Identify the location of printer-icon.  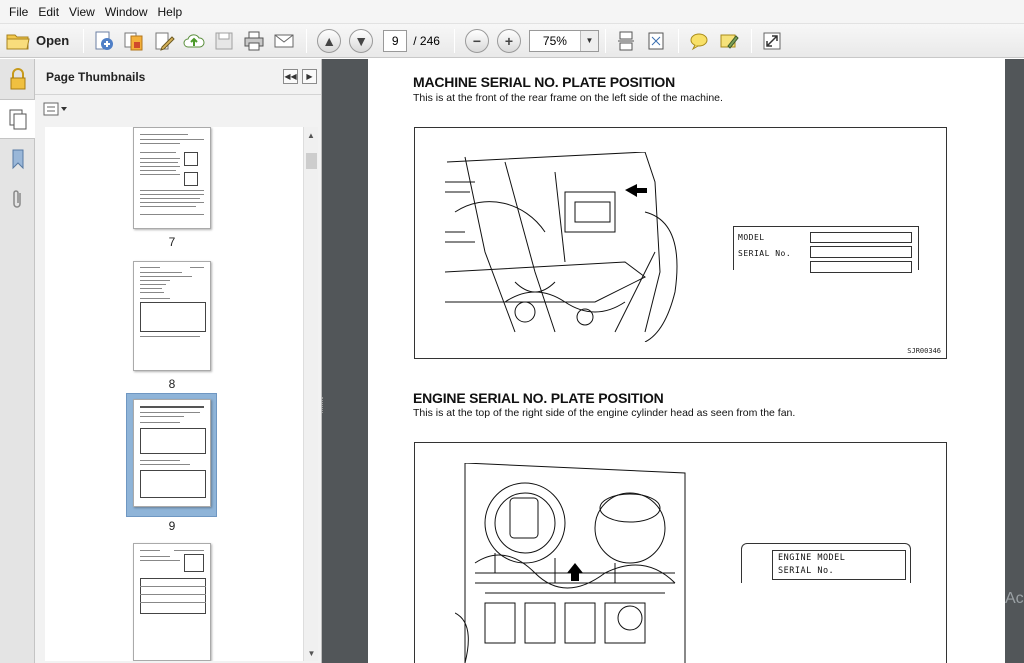
(254, 40).